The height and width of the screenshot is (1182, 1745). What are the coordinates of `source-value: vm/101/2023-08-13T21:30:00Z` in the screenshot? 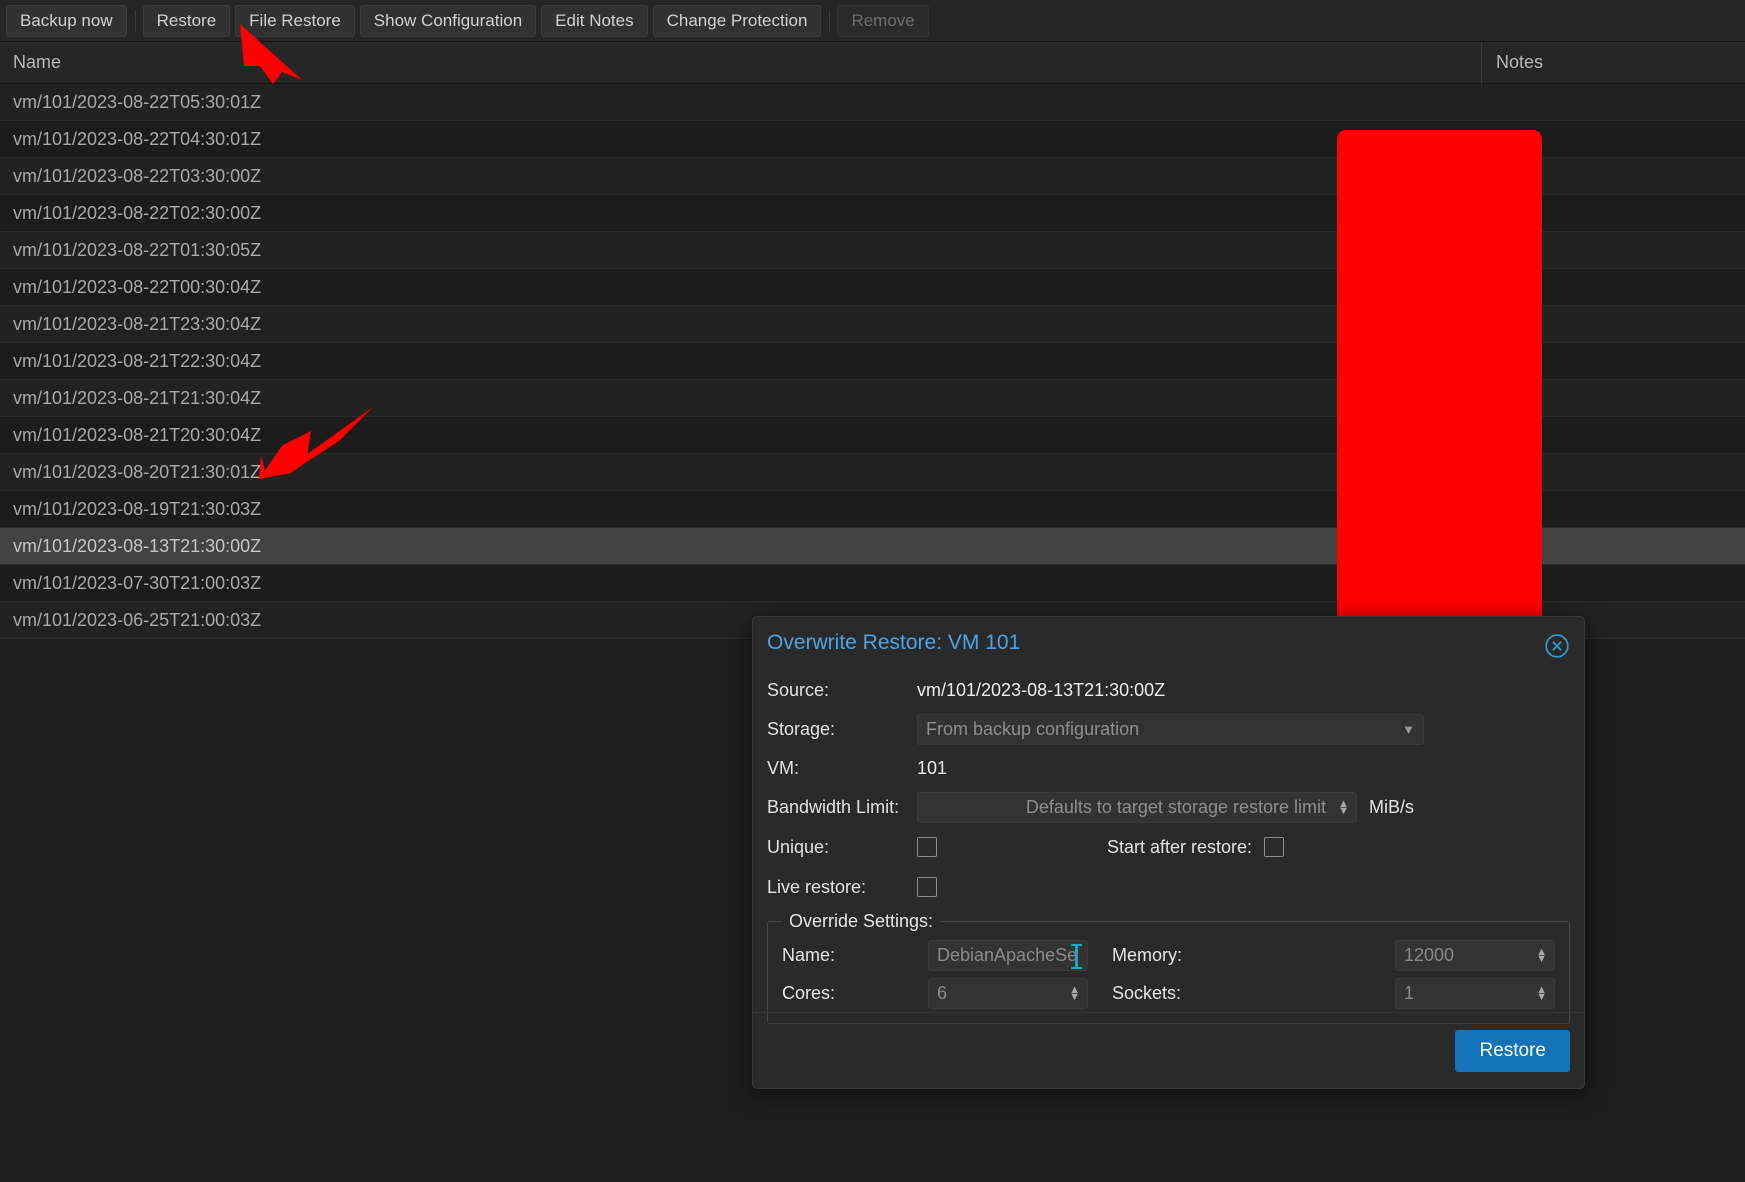 It's located at (1041, 690).